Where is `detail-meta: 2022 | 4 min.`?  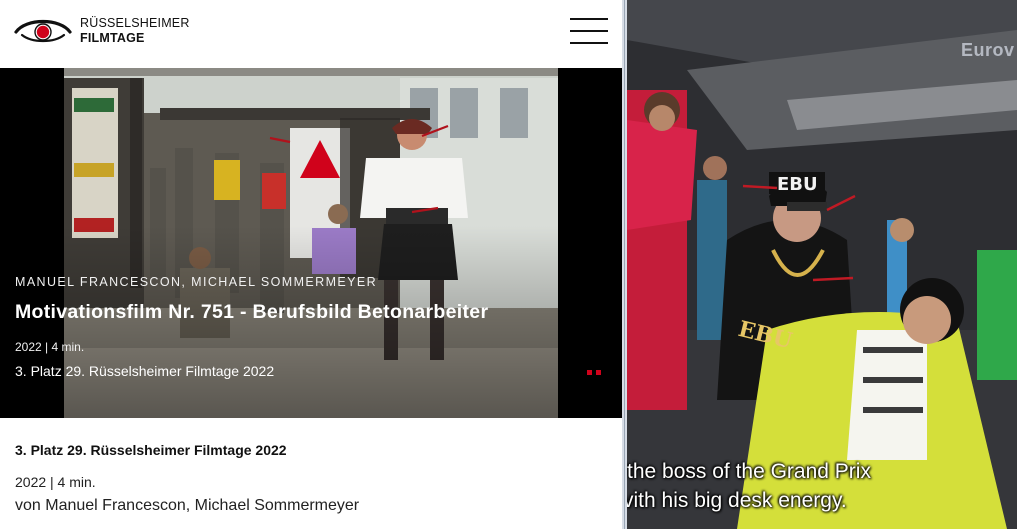 detail-meta: 2022 | 4 min. is located at coordinates (55, 482).